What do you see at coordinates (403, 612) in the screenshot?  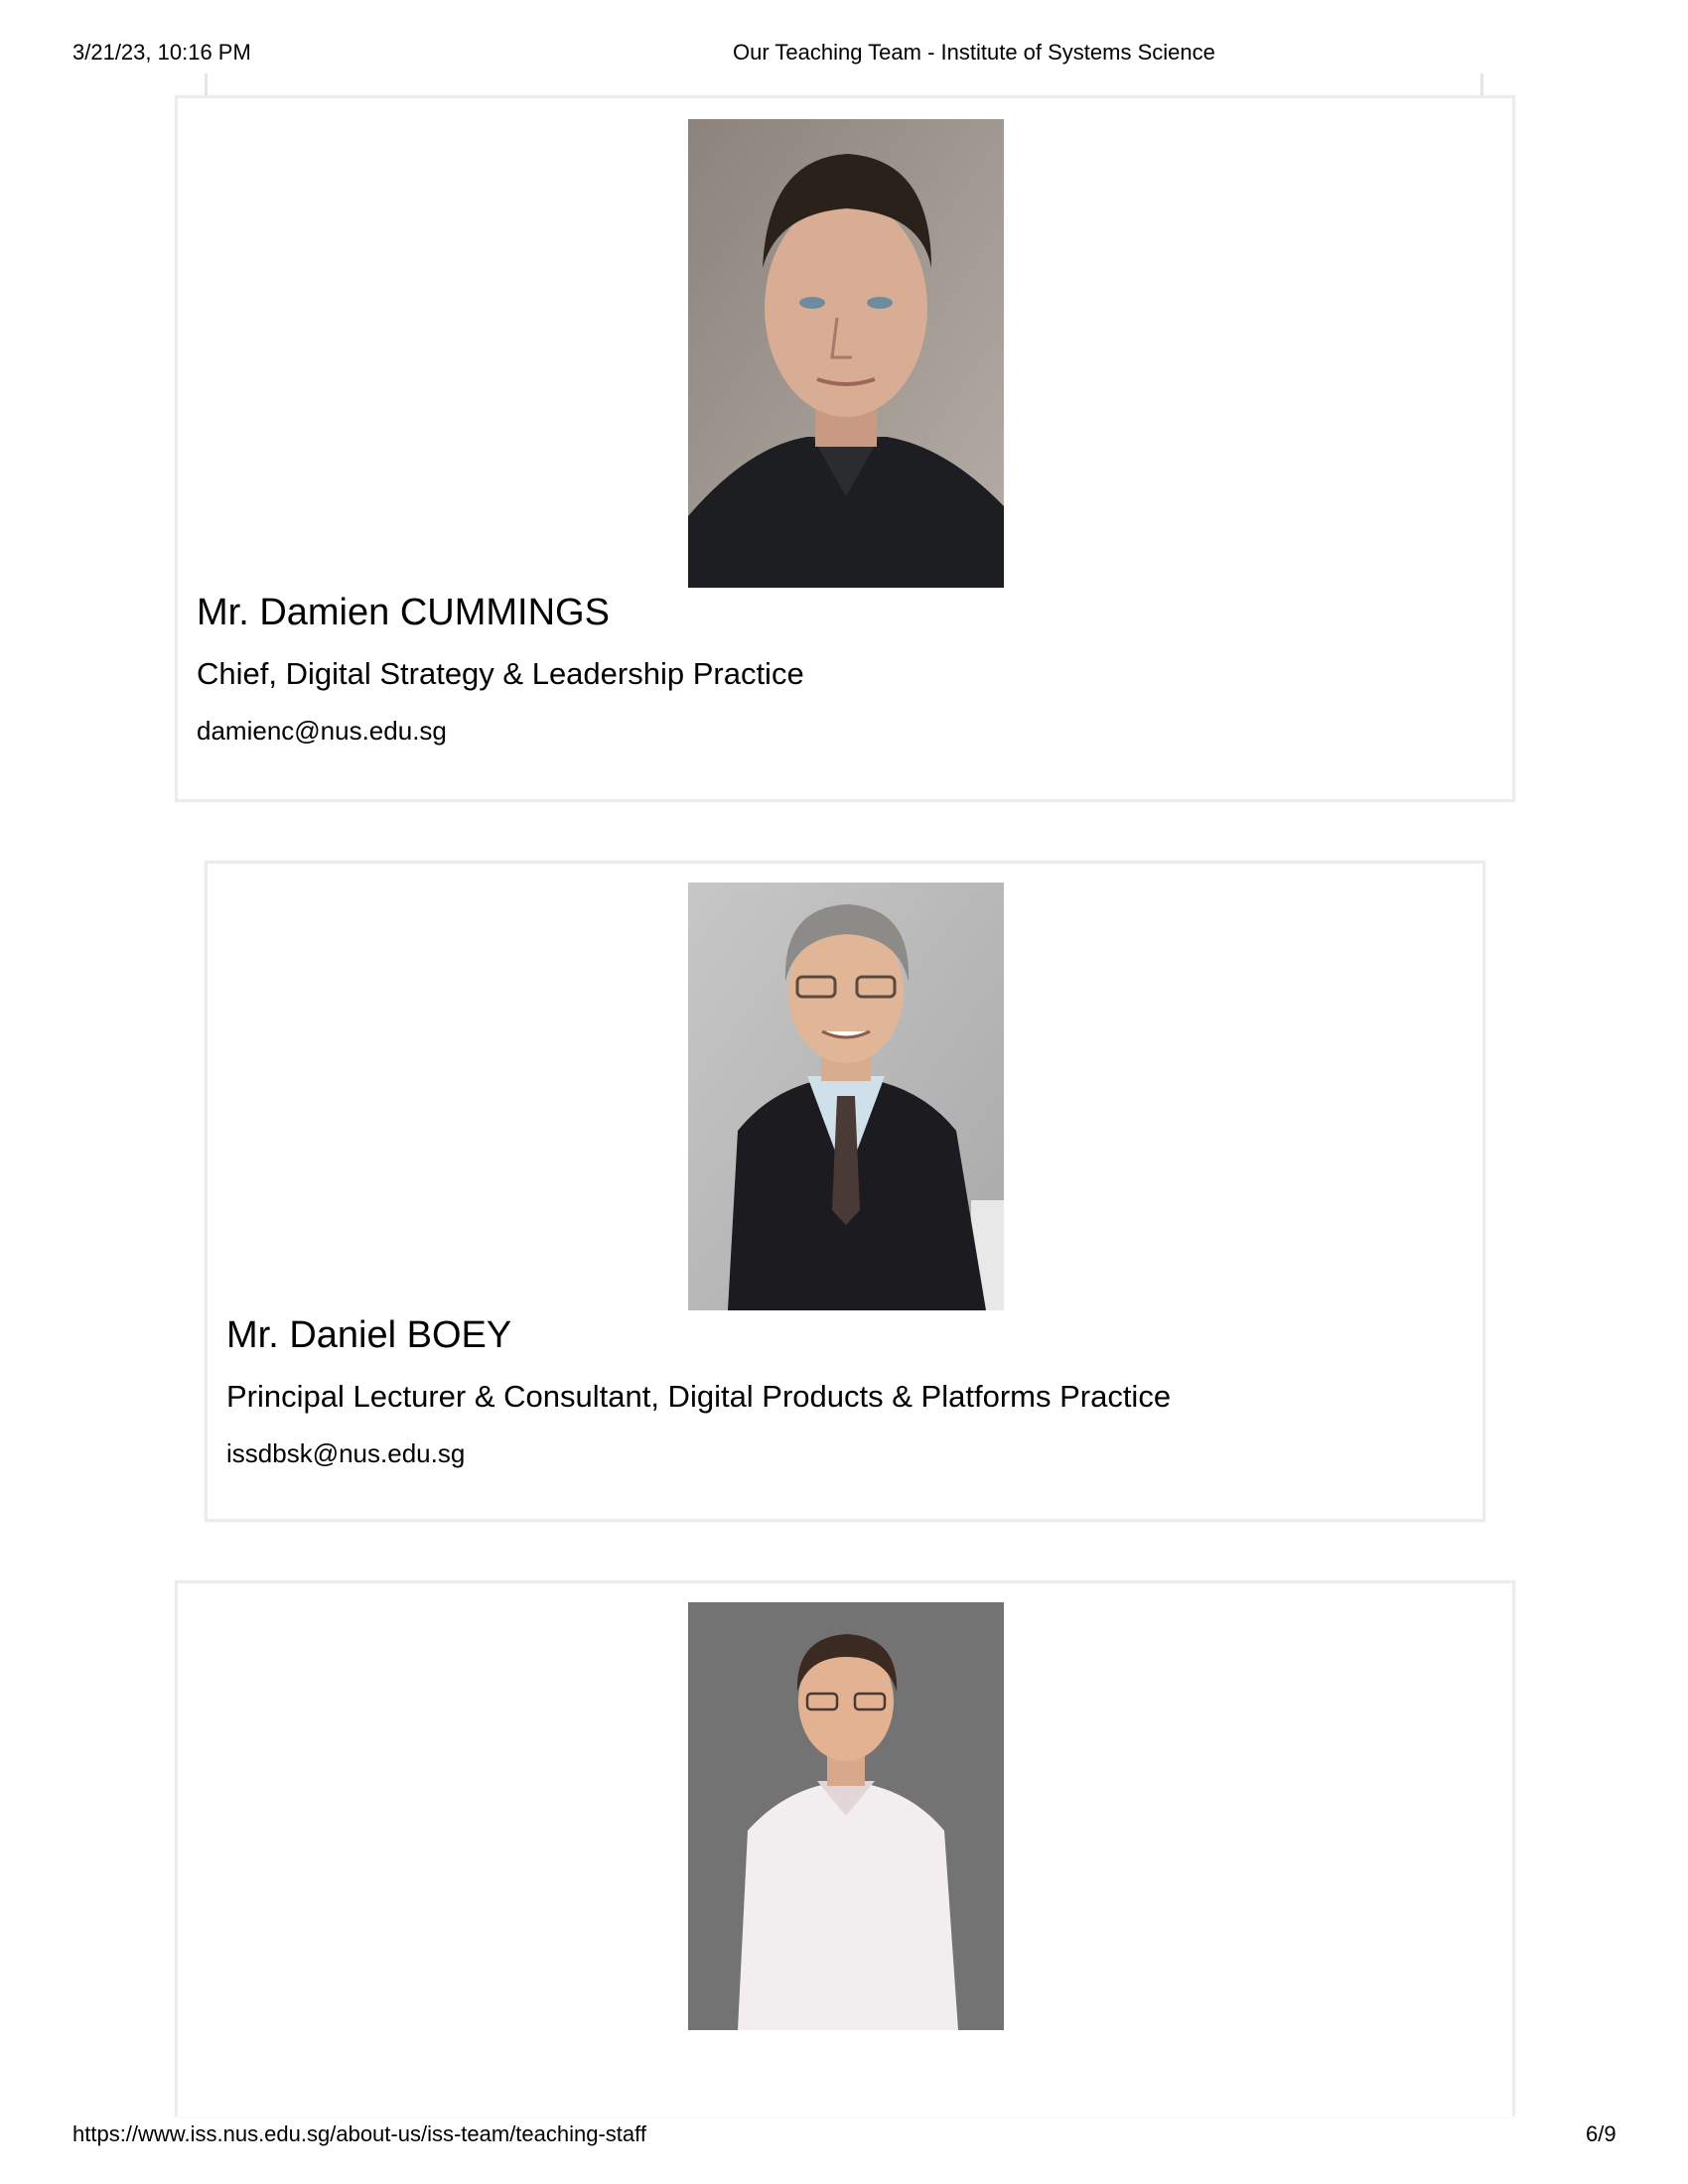 I see `staff-name: Mr. Damien CUMMINGS` at bounding box center [403, 612].